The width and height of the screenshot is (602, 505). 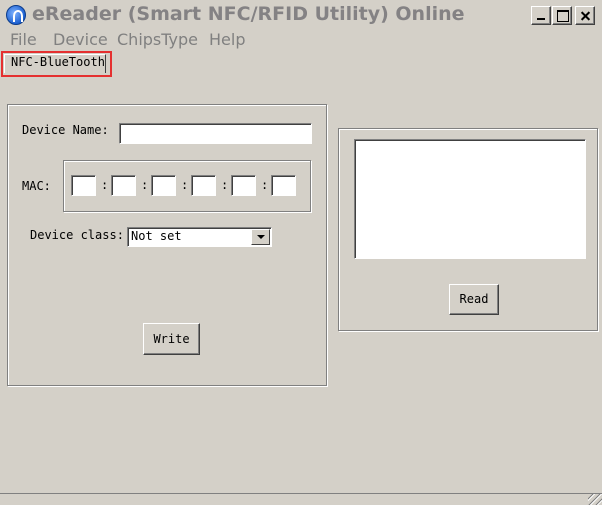 I want to click on minimize-button, so click(x=541, y=15).